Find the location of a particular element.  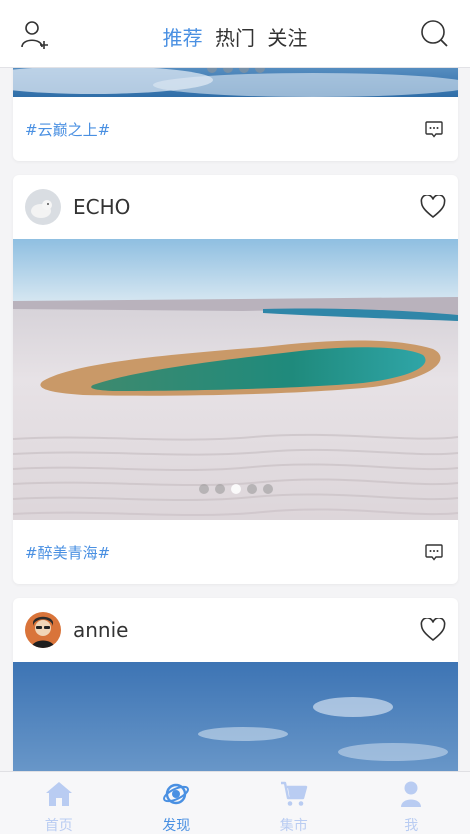

post-tag: #云巅之上# is located at coordinates (67, 129).